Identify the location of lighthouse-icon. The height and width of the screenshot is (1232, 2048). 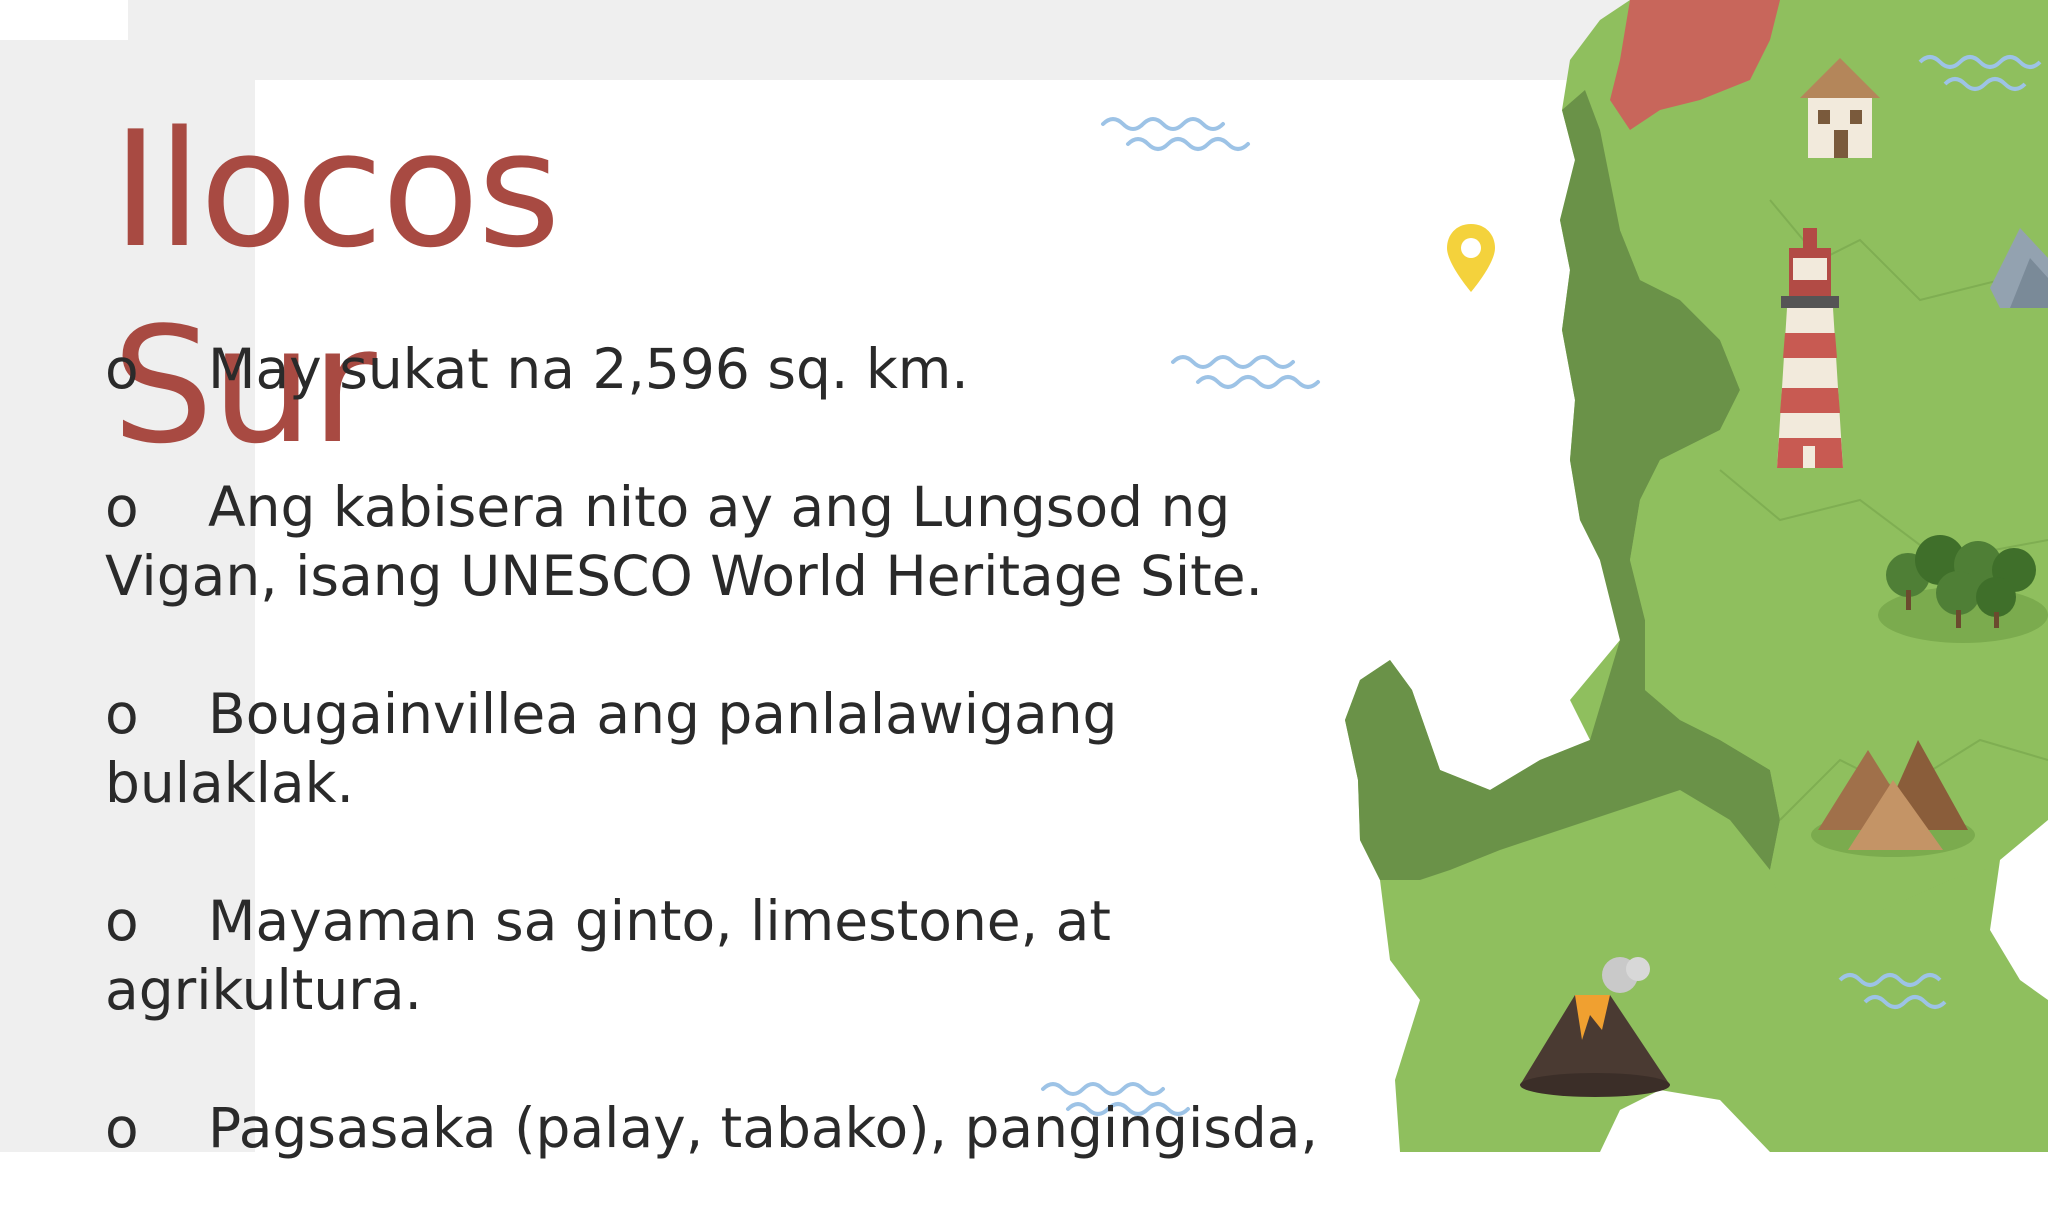
(1810, 348).